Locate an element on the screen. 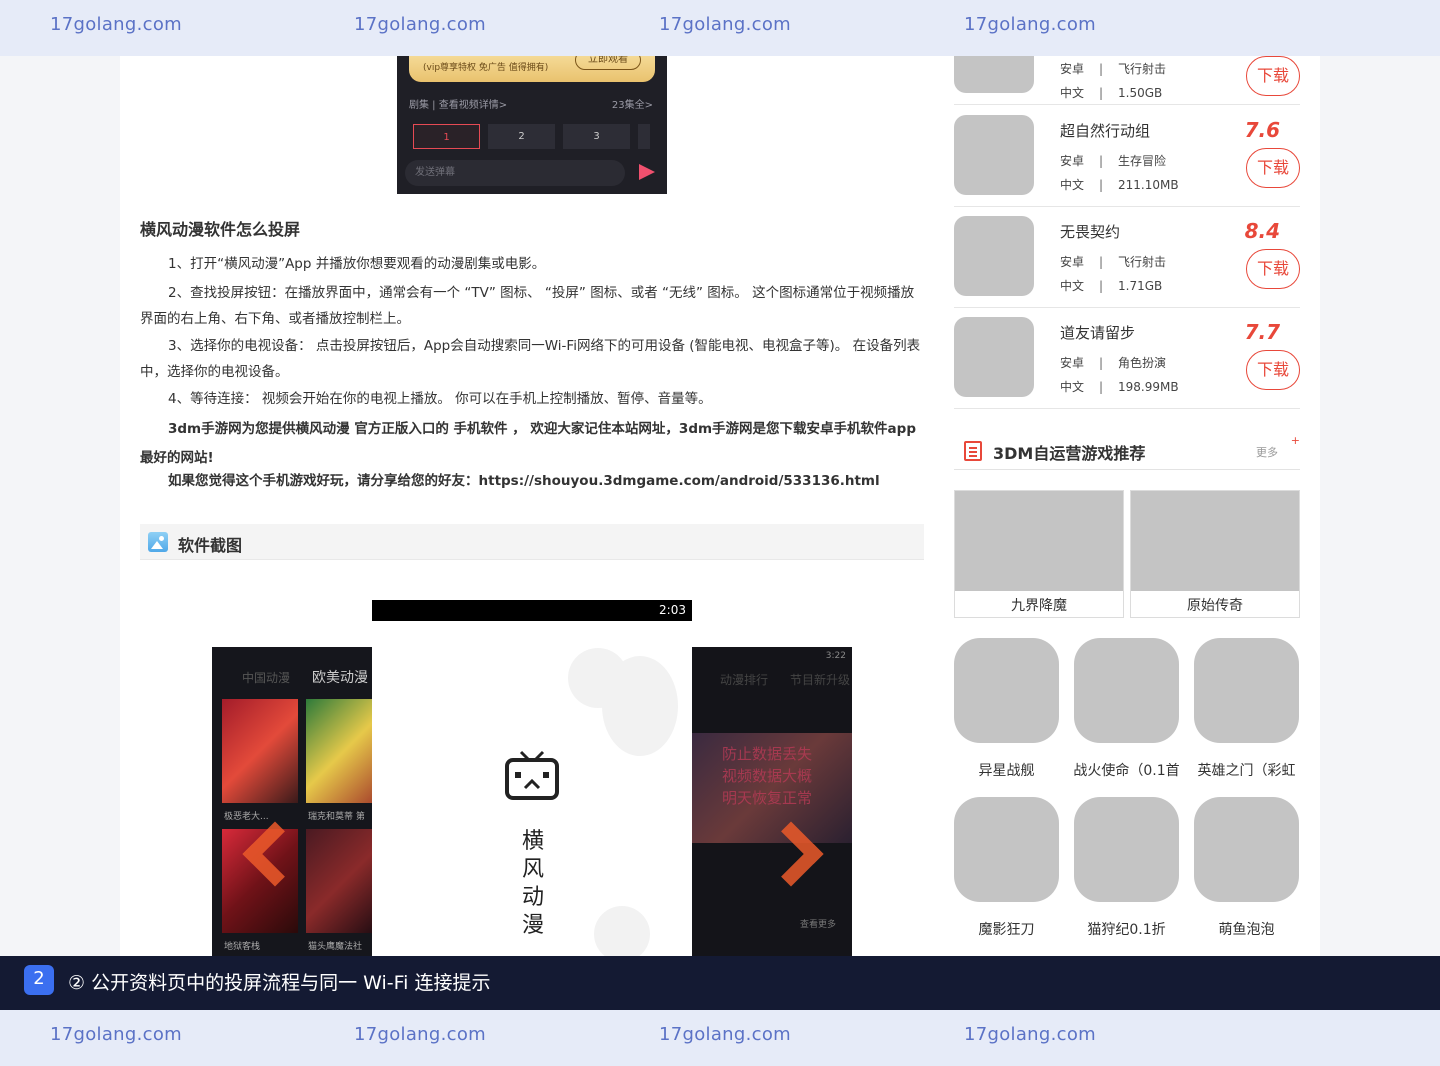 Image resolution: width=1440 pixels, height=1066 pixels. recommend-title: 3DM自运营游戏推荐 is located at coordinates (1069, 453).